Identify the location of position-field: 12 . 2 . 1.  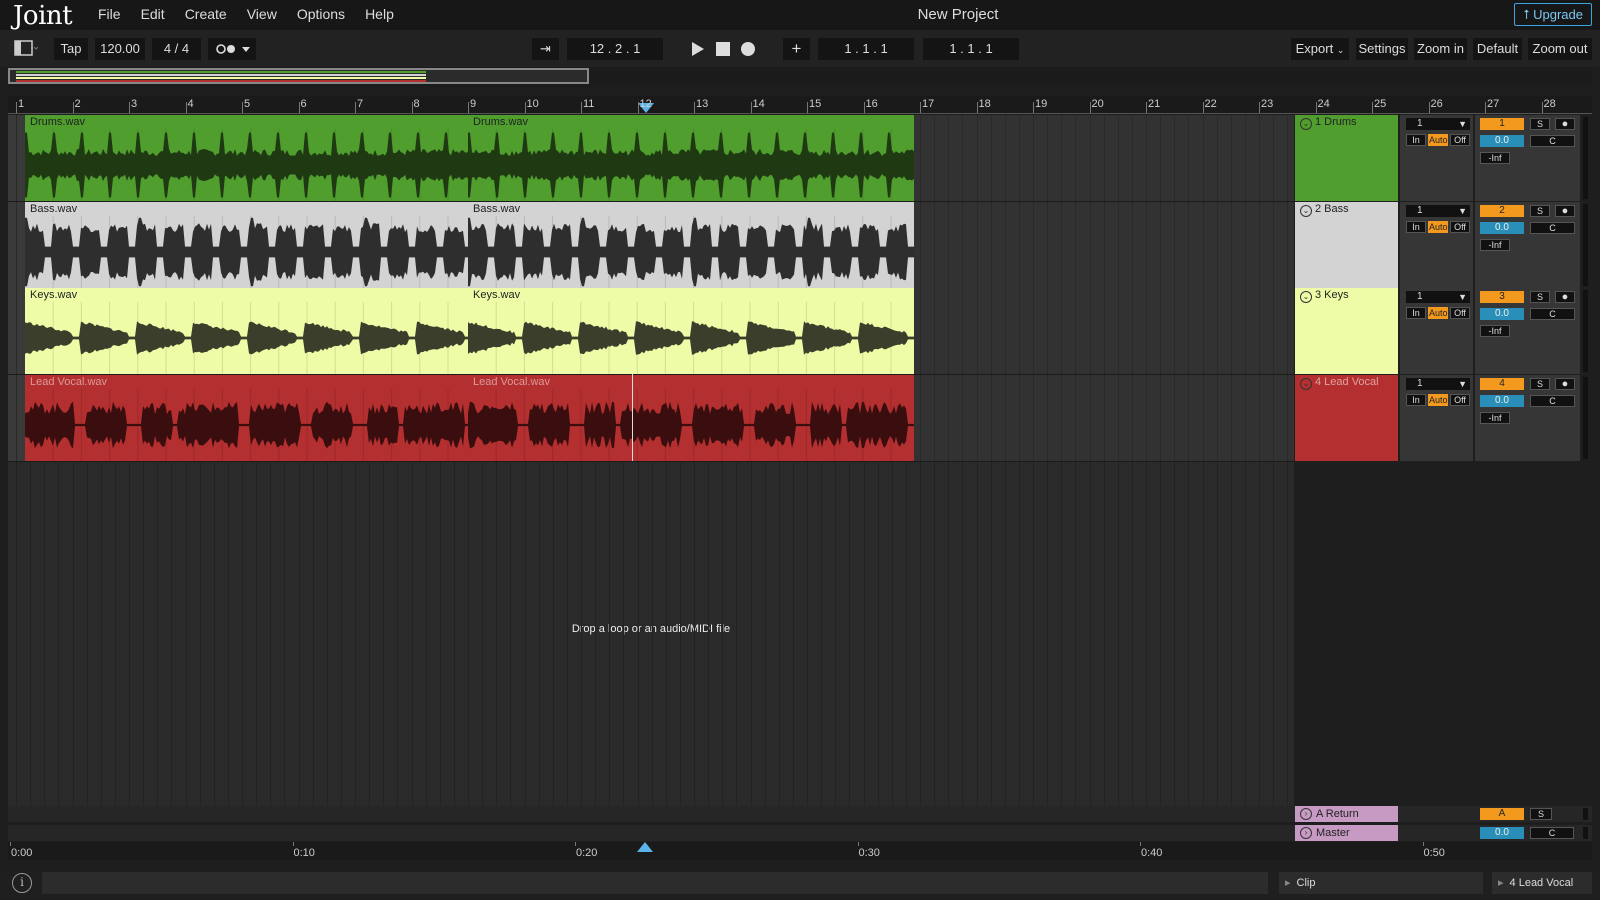
(615, 49).